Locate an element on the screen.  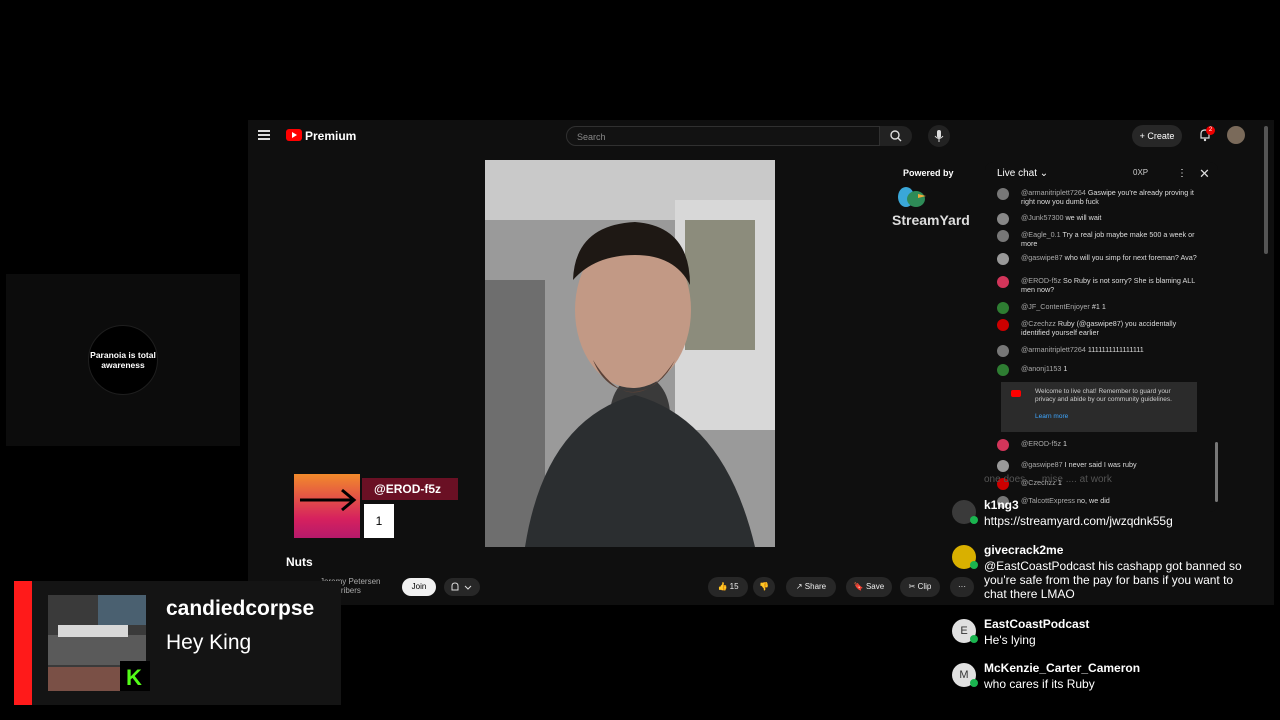
chat-author: @Junk57300 is located at coordinates (1042, 217).